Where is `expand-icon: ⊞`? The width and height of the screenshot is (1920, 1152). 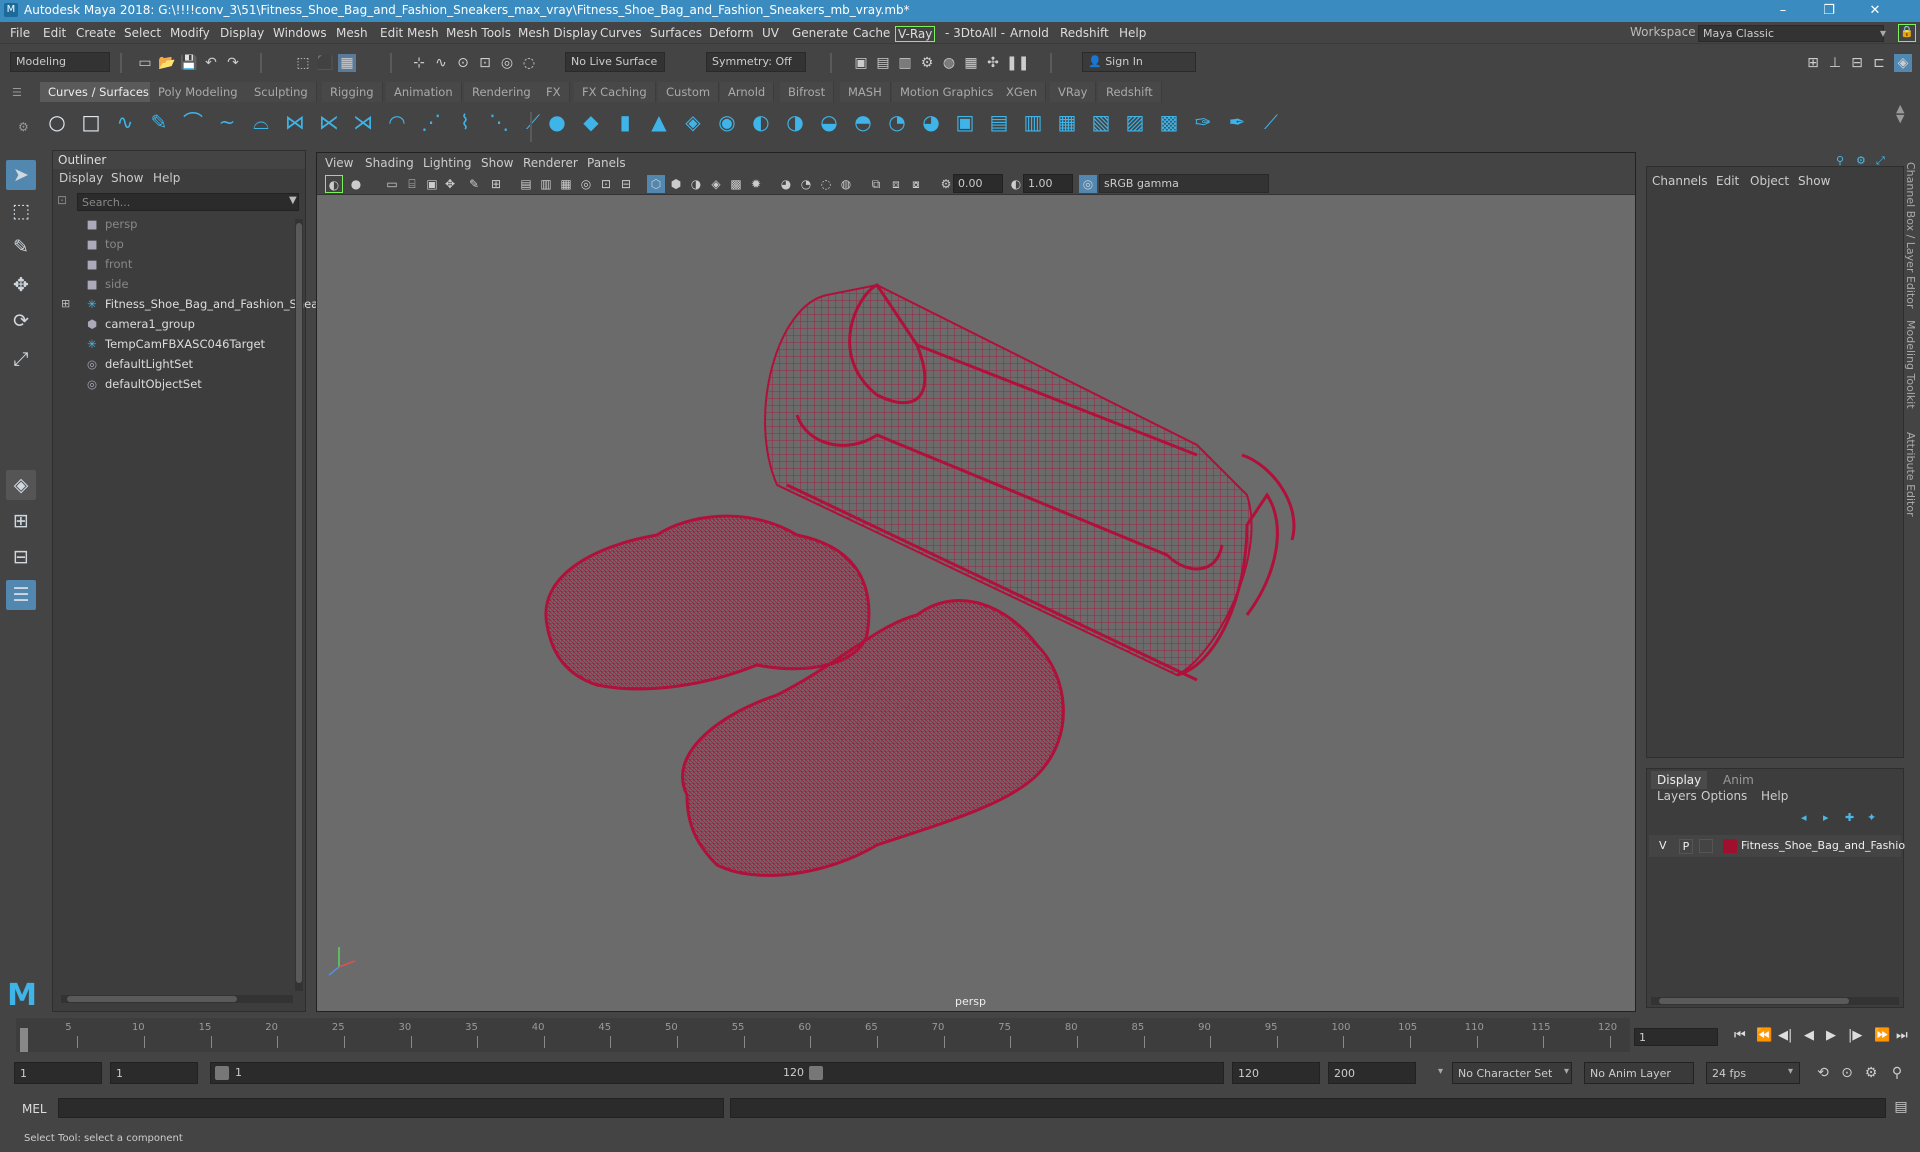
expand-icon: ⊞ is located at coordinates (65, 303).